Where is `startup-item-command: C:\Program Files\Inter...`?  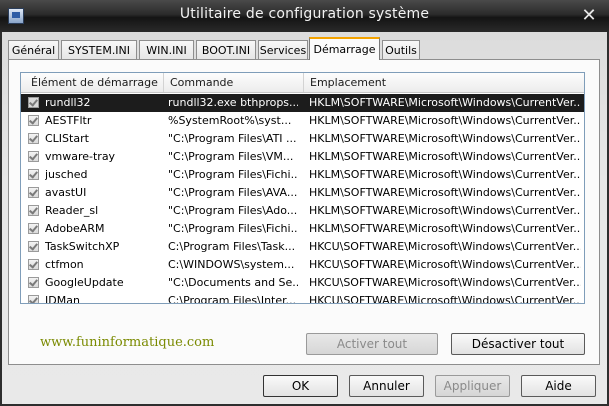 startup-item-command: C:\Program Files\Inter... is located at coordinates (232, 299).